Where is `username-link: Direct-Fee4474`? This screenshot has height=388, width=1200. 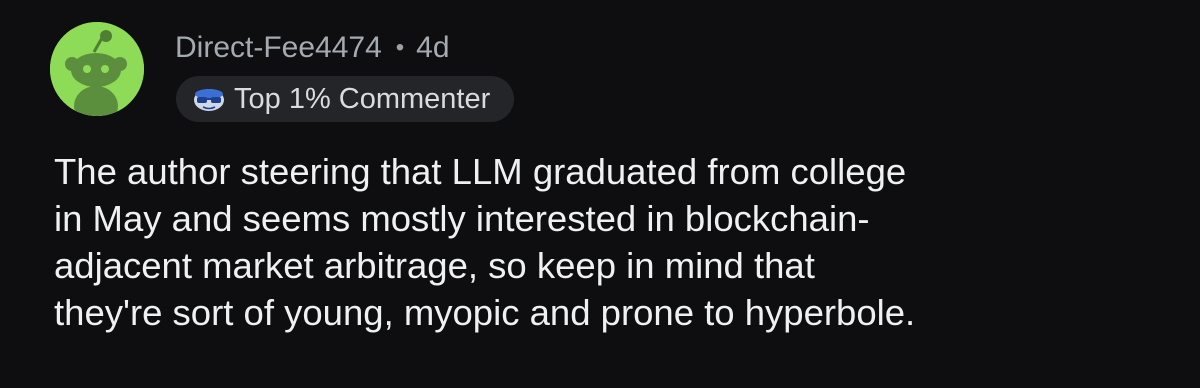 username-link: Direct-Fee4474 is located at coordinates (278, 48).